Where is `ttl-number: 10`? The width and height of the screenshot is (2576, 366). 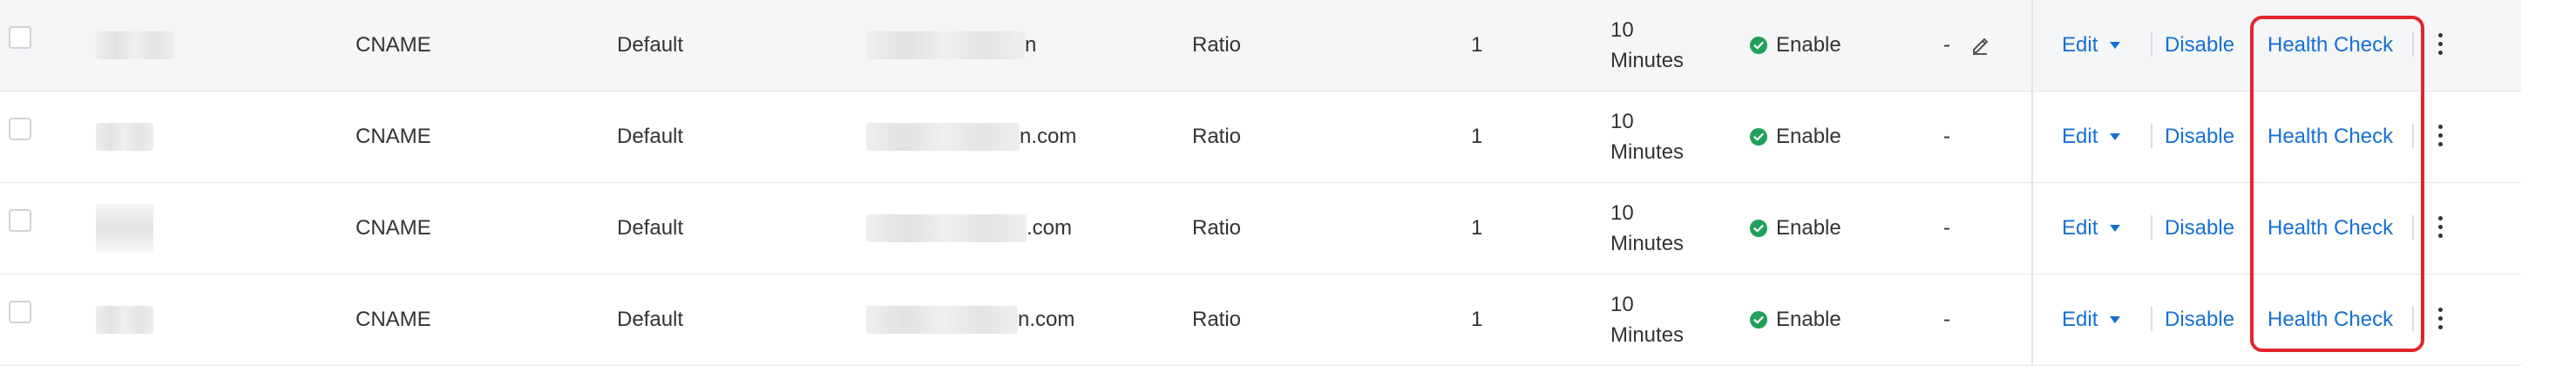 ttl-number: 10 is located at coordinates (1622, 304).